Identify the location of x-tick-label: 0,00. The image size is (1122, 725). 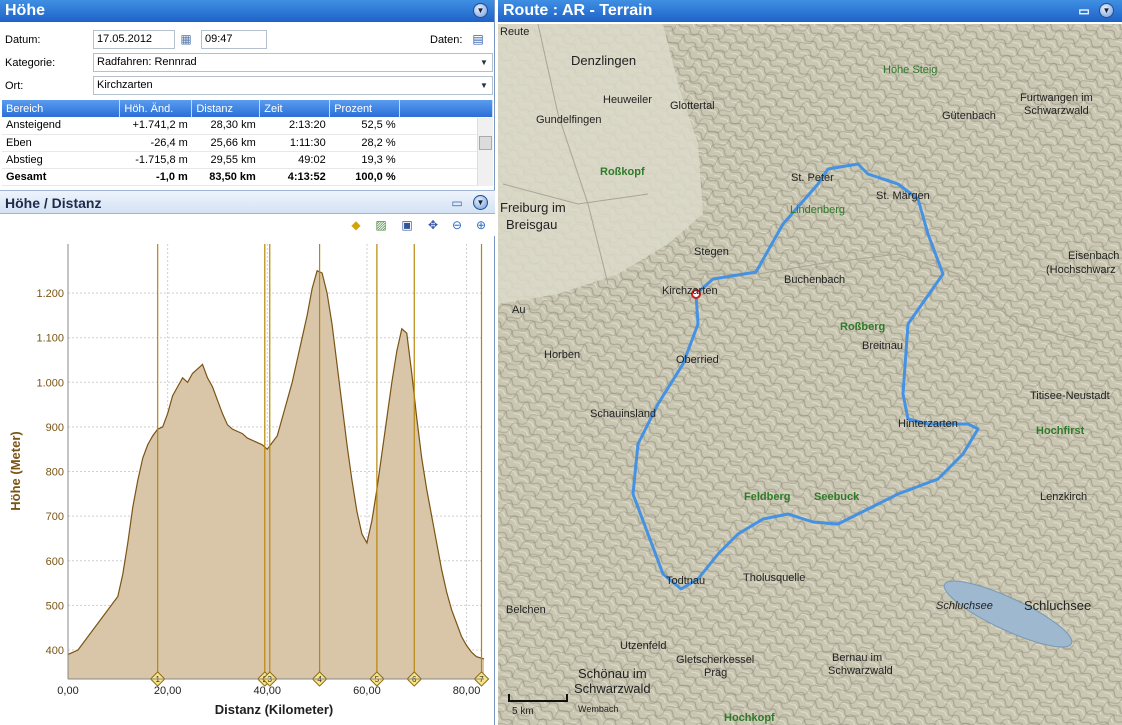
(67, 691).